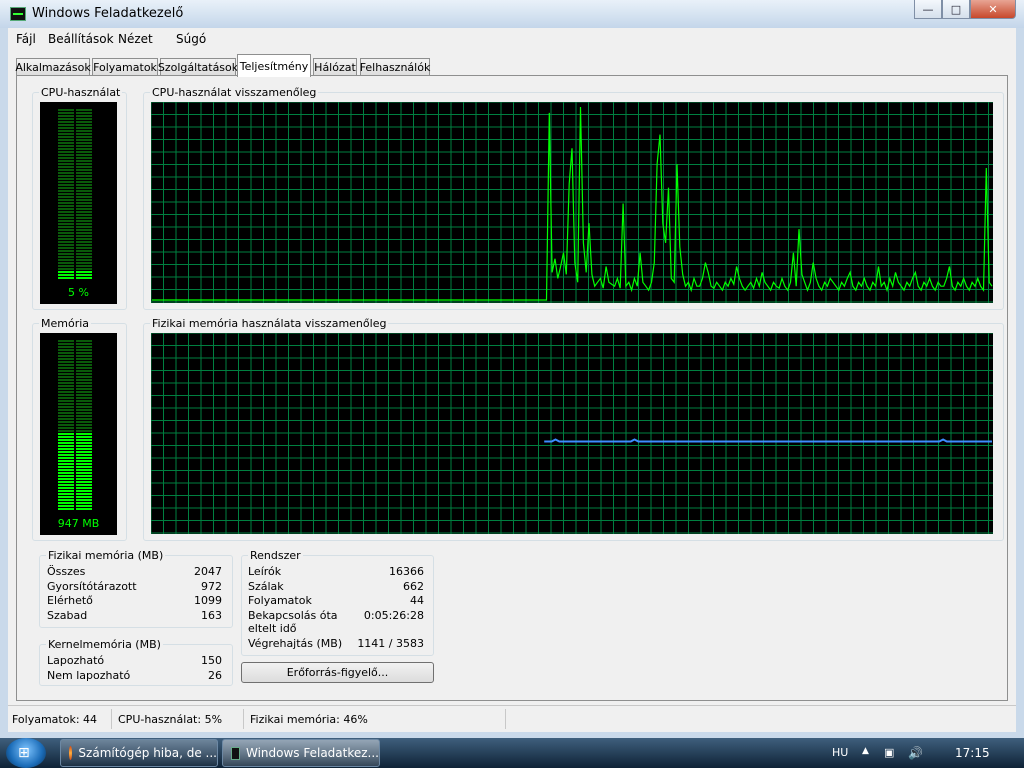 Image resolution: width=1024 pixels, height=768 pixels. Describe the element at coordinates (889, 752) in the screenshot. I see `network-icon: ▣` at that location.